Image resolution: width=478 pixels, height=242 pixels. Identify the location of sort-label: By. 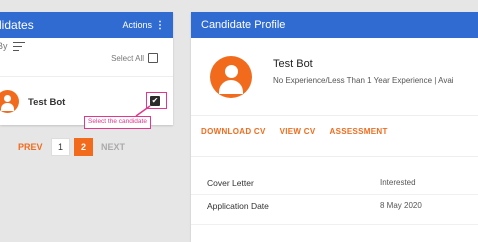
(4, 46).